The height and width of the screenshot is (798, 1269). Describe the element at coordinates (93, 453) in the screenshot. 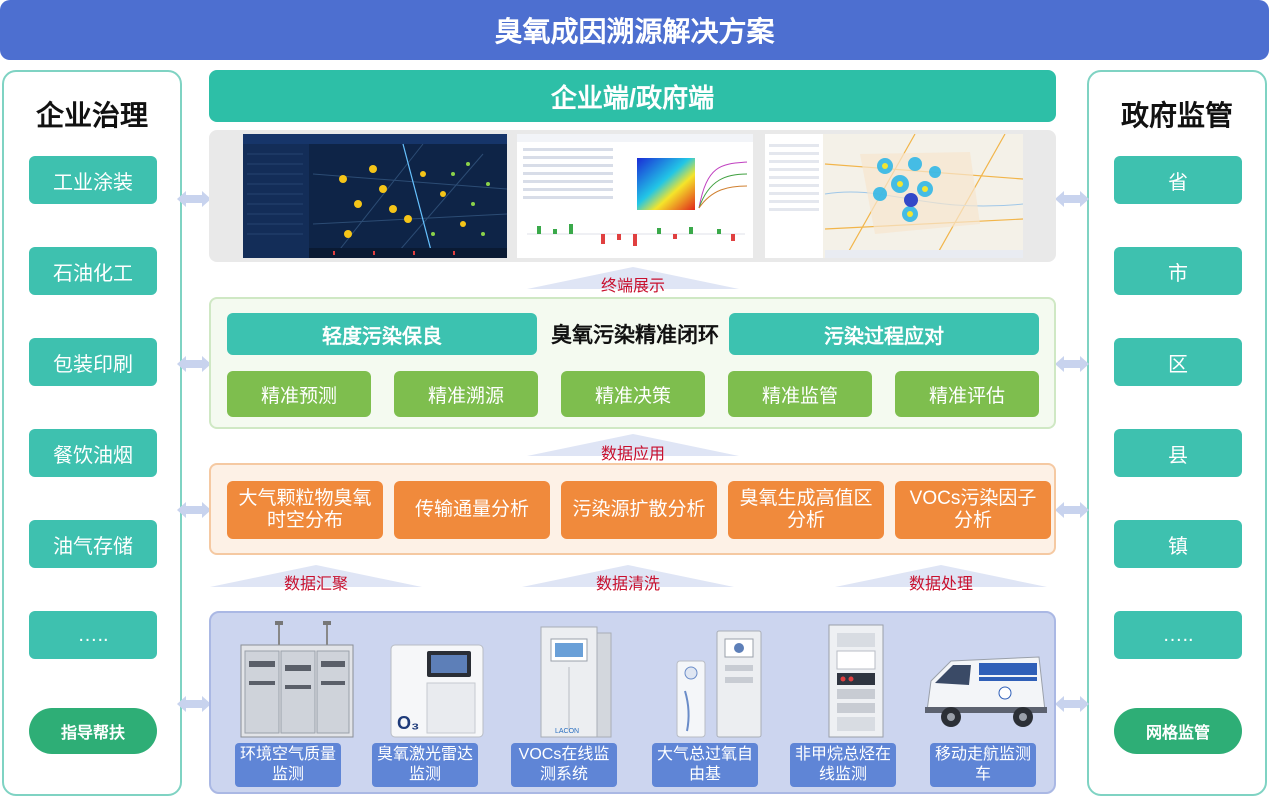

I see `enterprise-item-catering: 餐饮油烟` at that location.